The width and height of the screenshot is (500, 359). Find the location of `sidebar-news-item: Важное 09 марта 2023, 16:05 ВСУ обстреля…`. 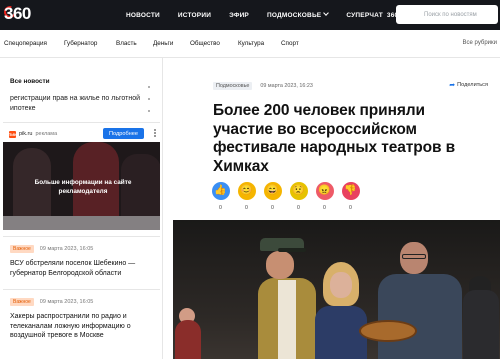

sidebar-news-item: Важное 09 марта 2023, 16:05 ВСУ обстреля… is located at coordinates (82, 261).